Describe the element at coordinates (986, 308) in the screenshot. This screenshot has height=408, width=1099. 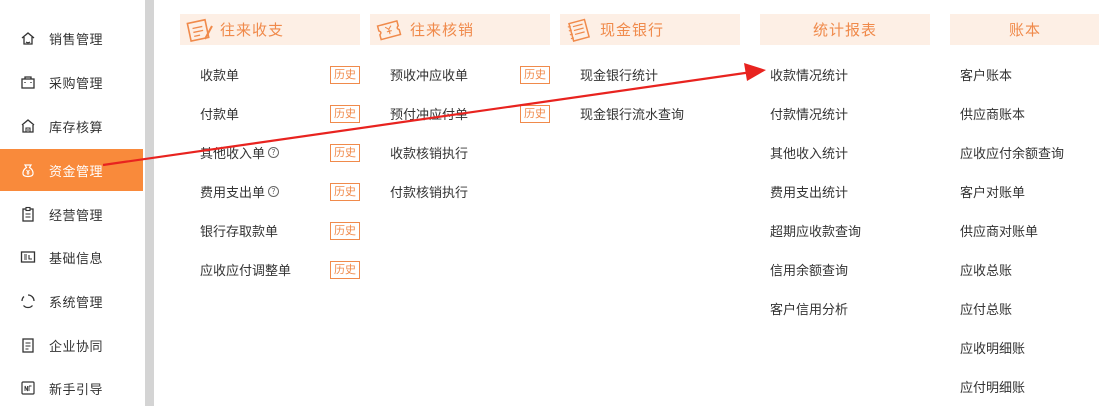
I see `menu-item-payable-general: 应付总账` at that location.